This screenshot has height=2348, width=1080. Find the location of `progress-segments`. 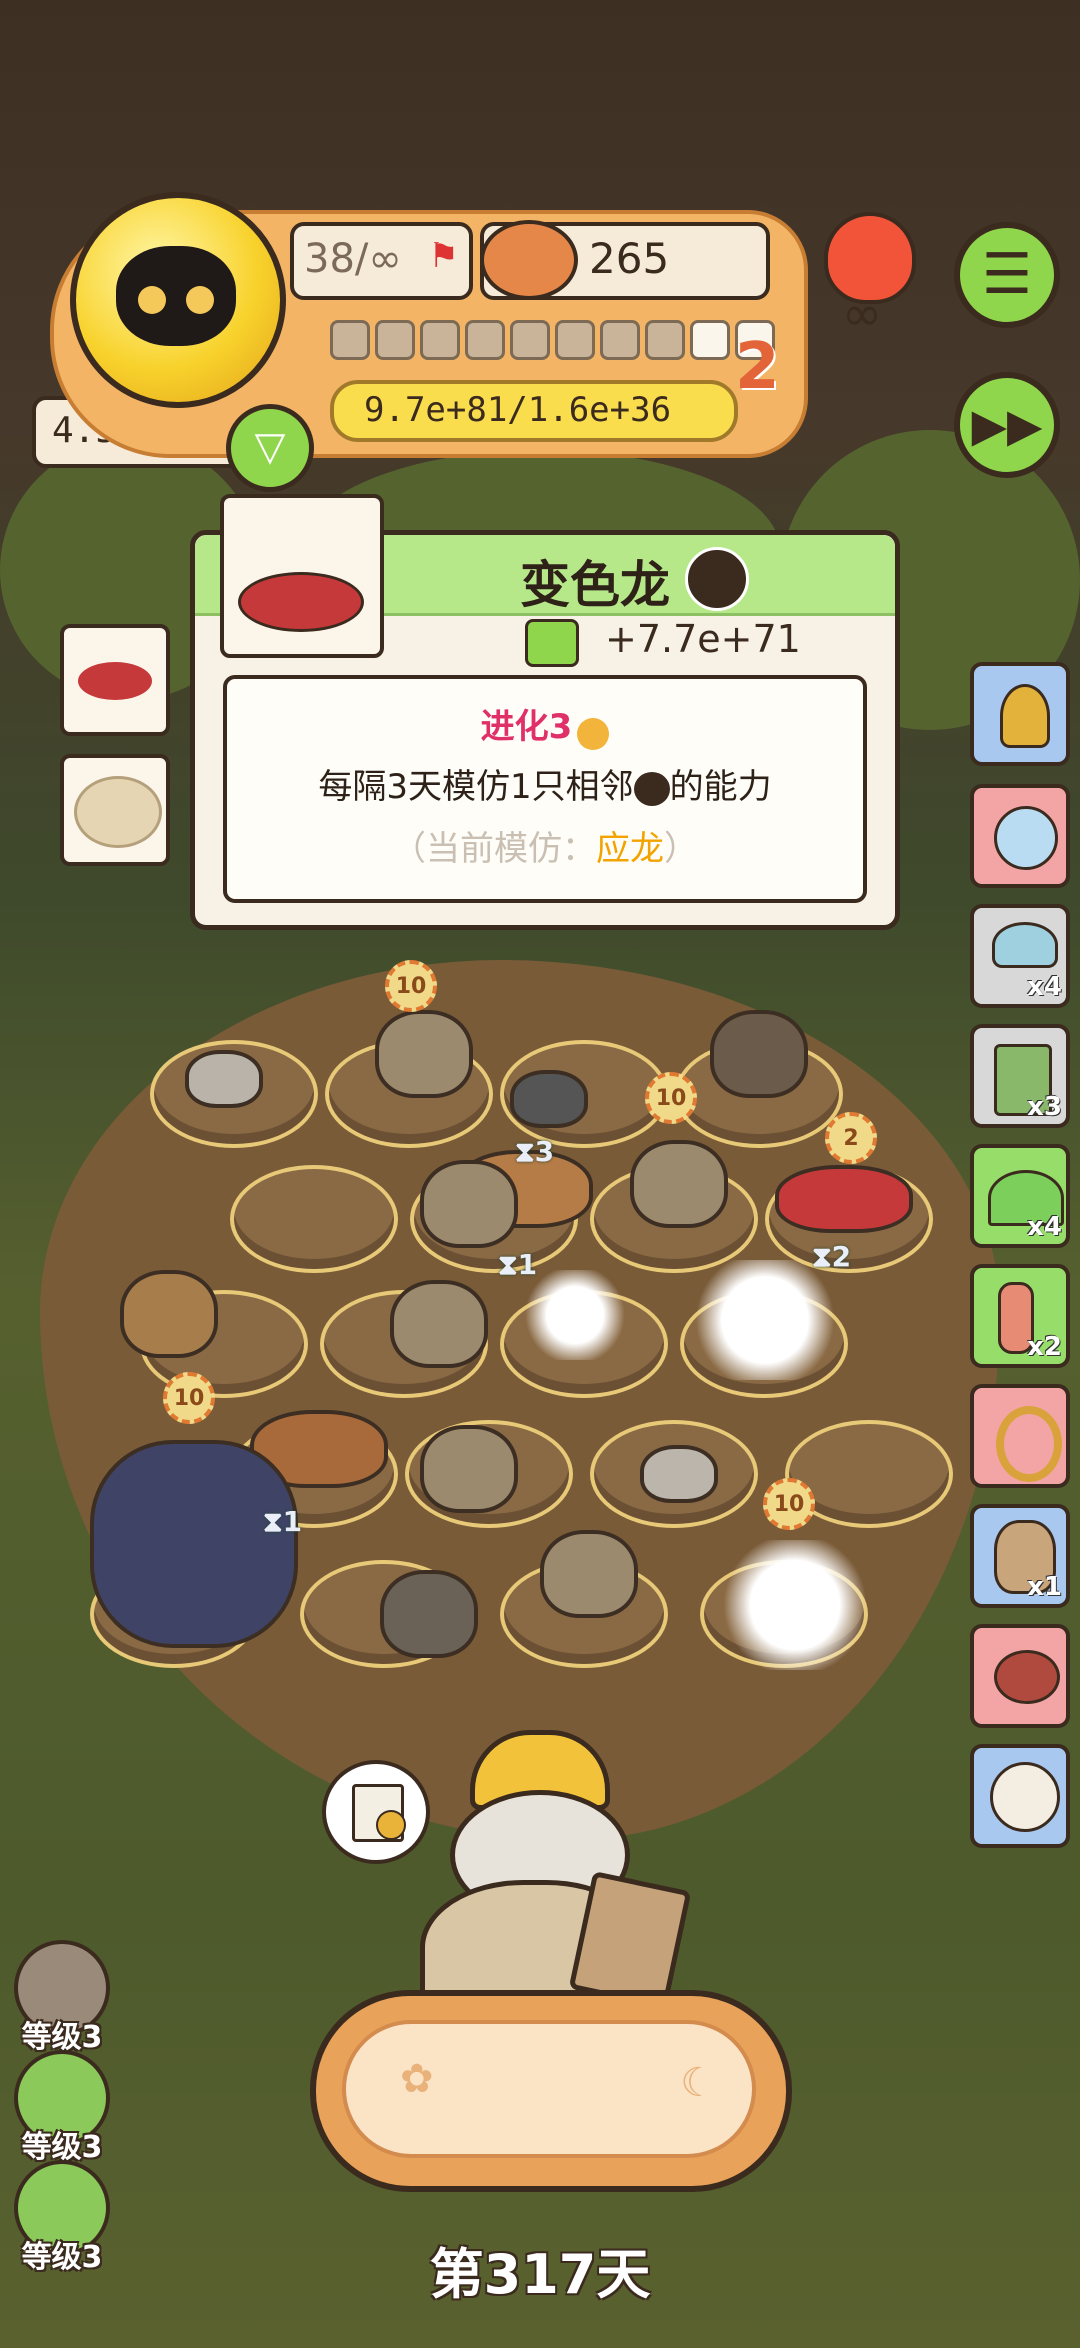

progress-segments is located at coordinates (555, 342).